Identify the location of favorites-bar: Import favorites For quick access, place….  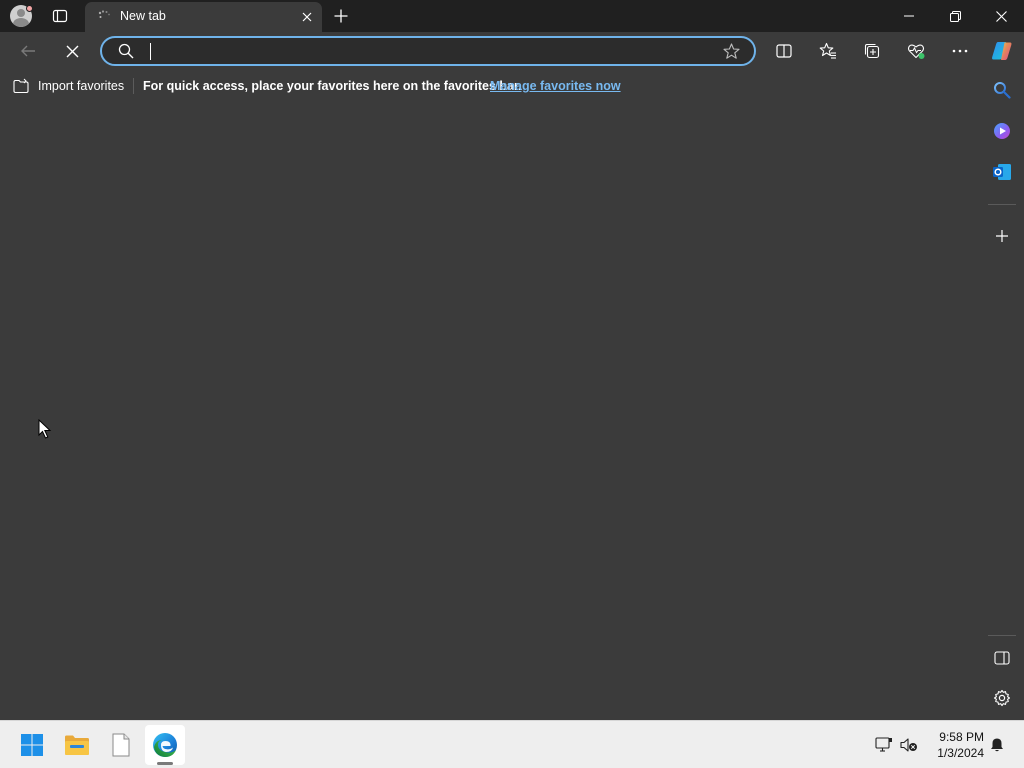
(490, 86).